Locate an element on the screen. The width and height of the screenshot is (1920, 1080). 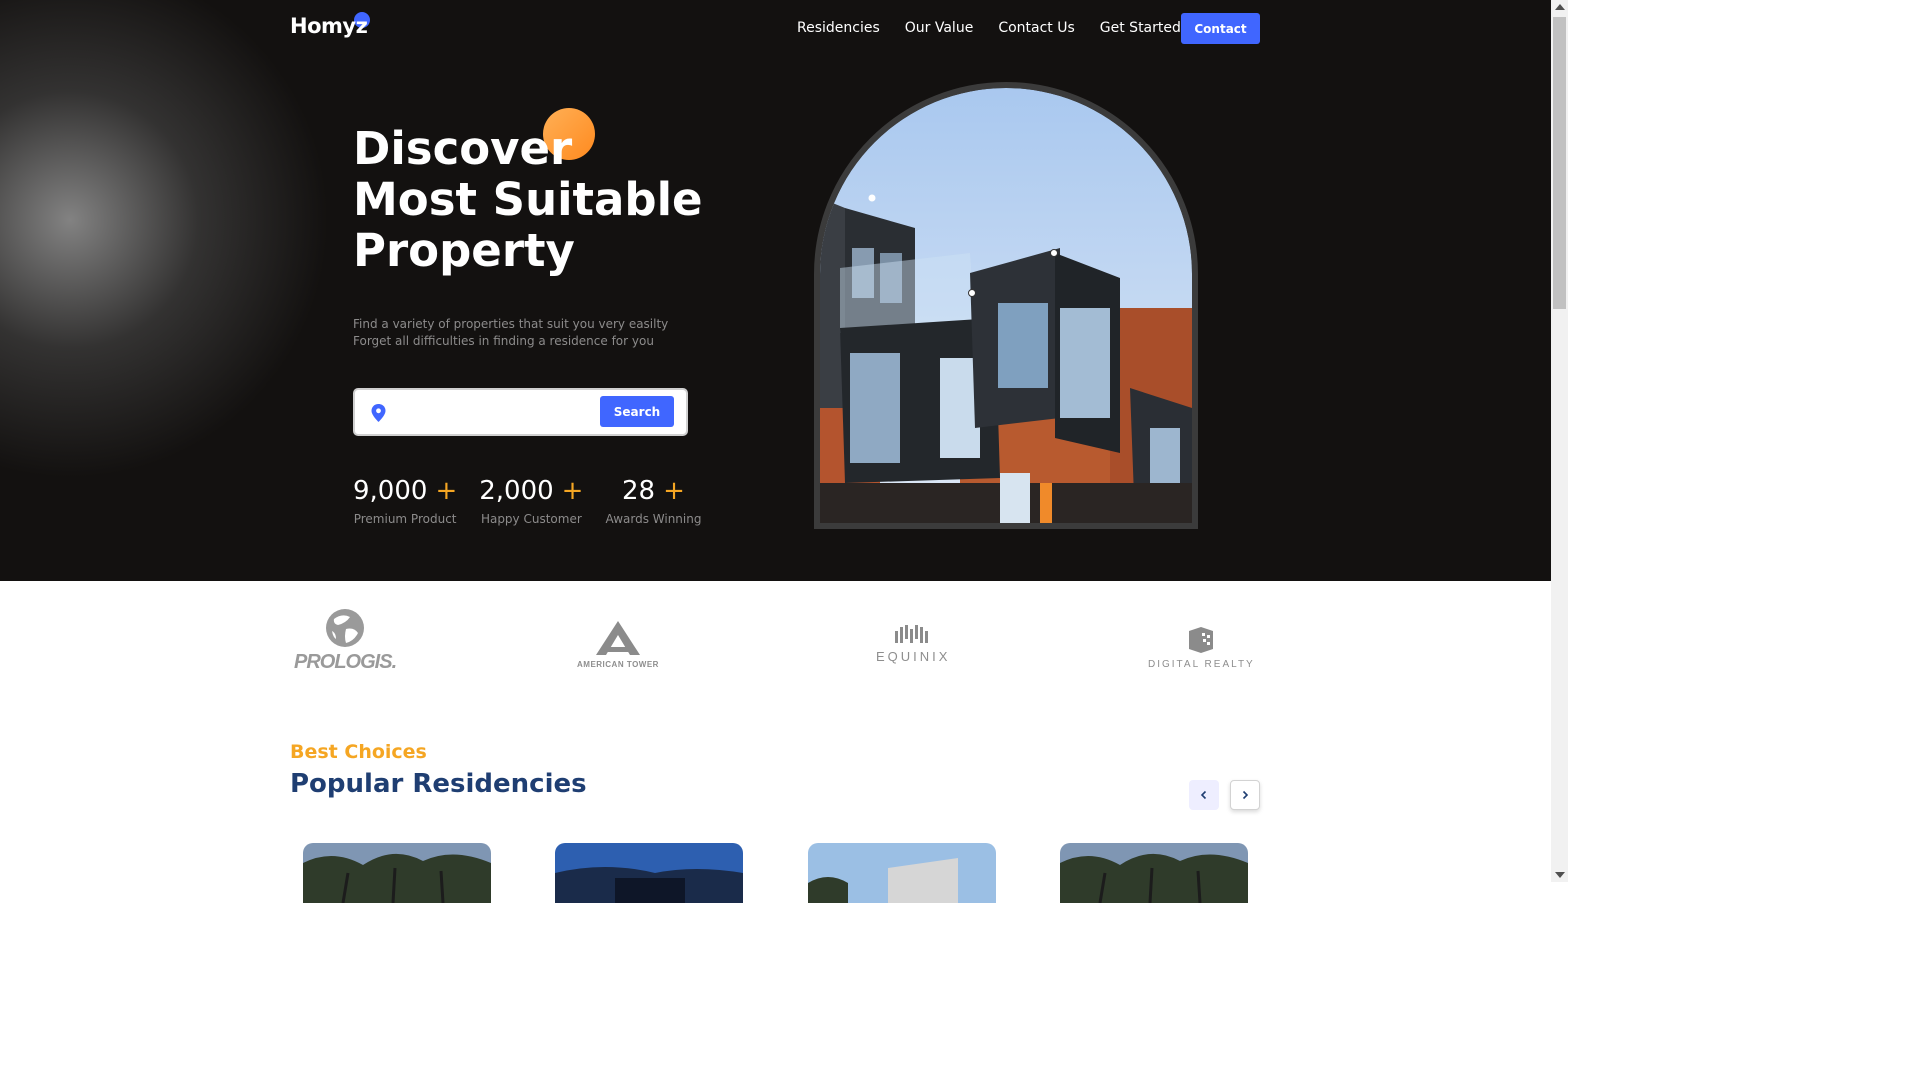
company-american-tower: AMERICAN TOWER is located at coordinates (618, 645).